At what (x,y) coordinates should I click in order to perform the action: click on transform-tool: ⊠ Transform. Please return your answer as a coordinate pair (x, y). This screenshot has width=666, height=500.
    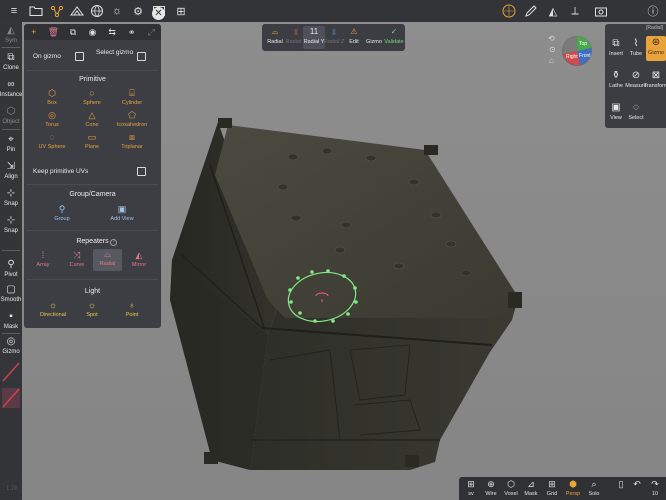
    Looking at the image, I should click on (655, 79).